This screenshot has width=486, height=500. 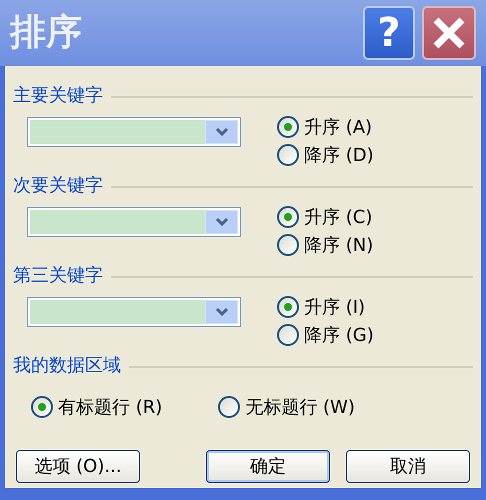 What do you see at coordinates (408, 466) in the screenshot?
I see `dialog-button: 取消` at bounding box center [408, 466].